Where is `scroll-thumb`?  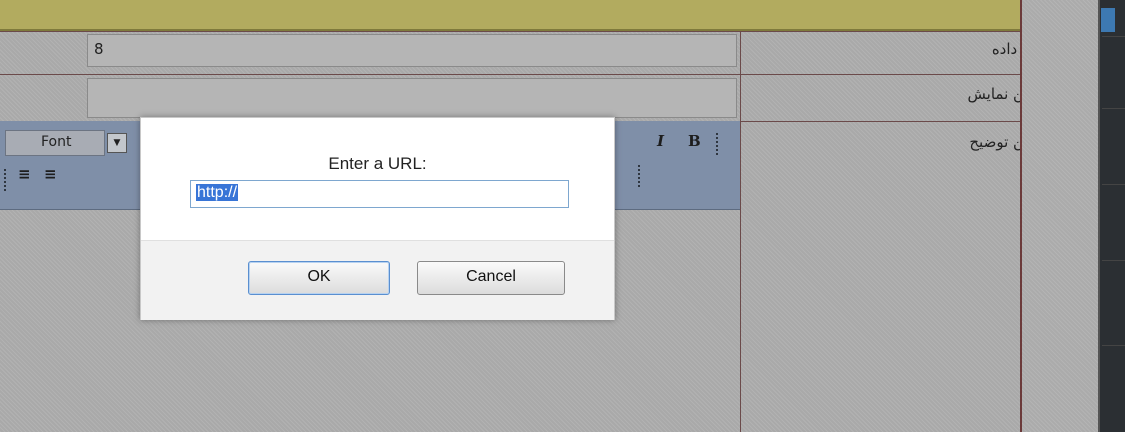 scroll-thumb is located at coordinates (1108, 20).